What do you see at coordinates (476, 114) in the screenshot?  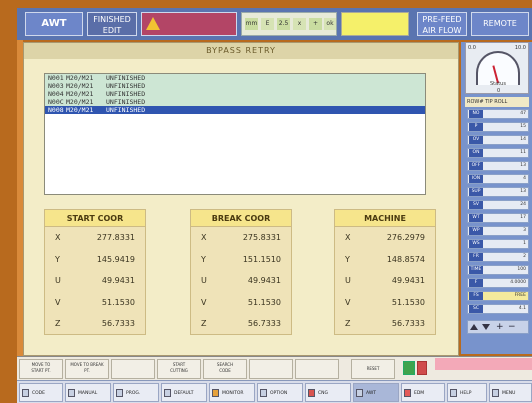 I see `param-key: NO` at bounding box center [476, 114].